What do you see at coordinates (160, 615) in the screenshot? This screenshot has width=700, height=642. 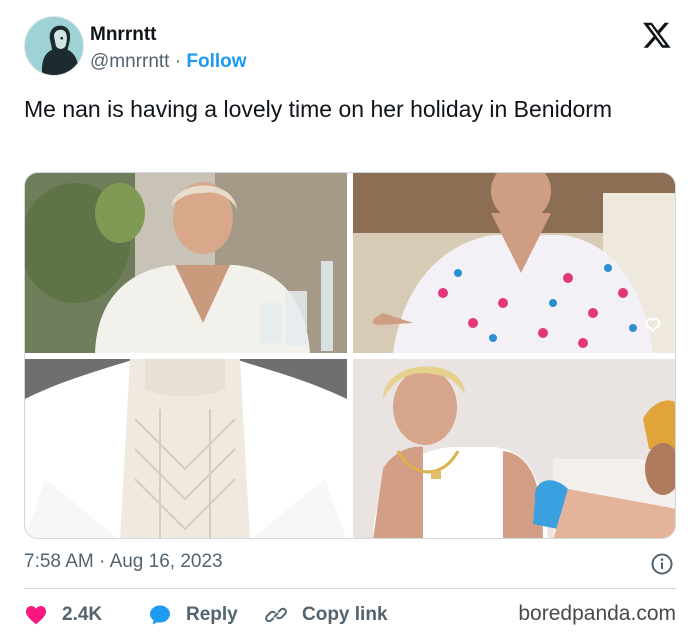 I see `speech-bubble-icon` at bounding box center [160, 615].